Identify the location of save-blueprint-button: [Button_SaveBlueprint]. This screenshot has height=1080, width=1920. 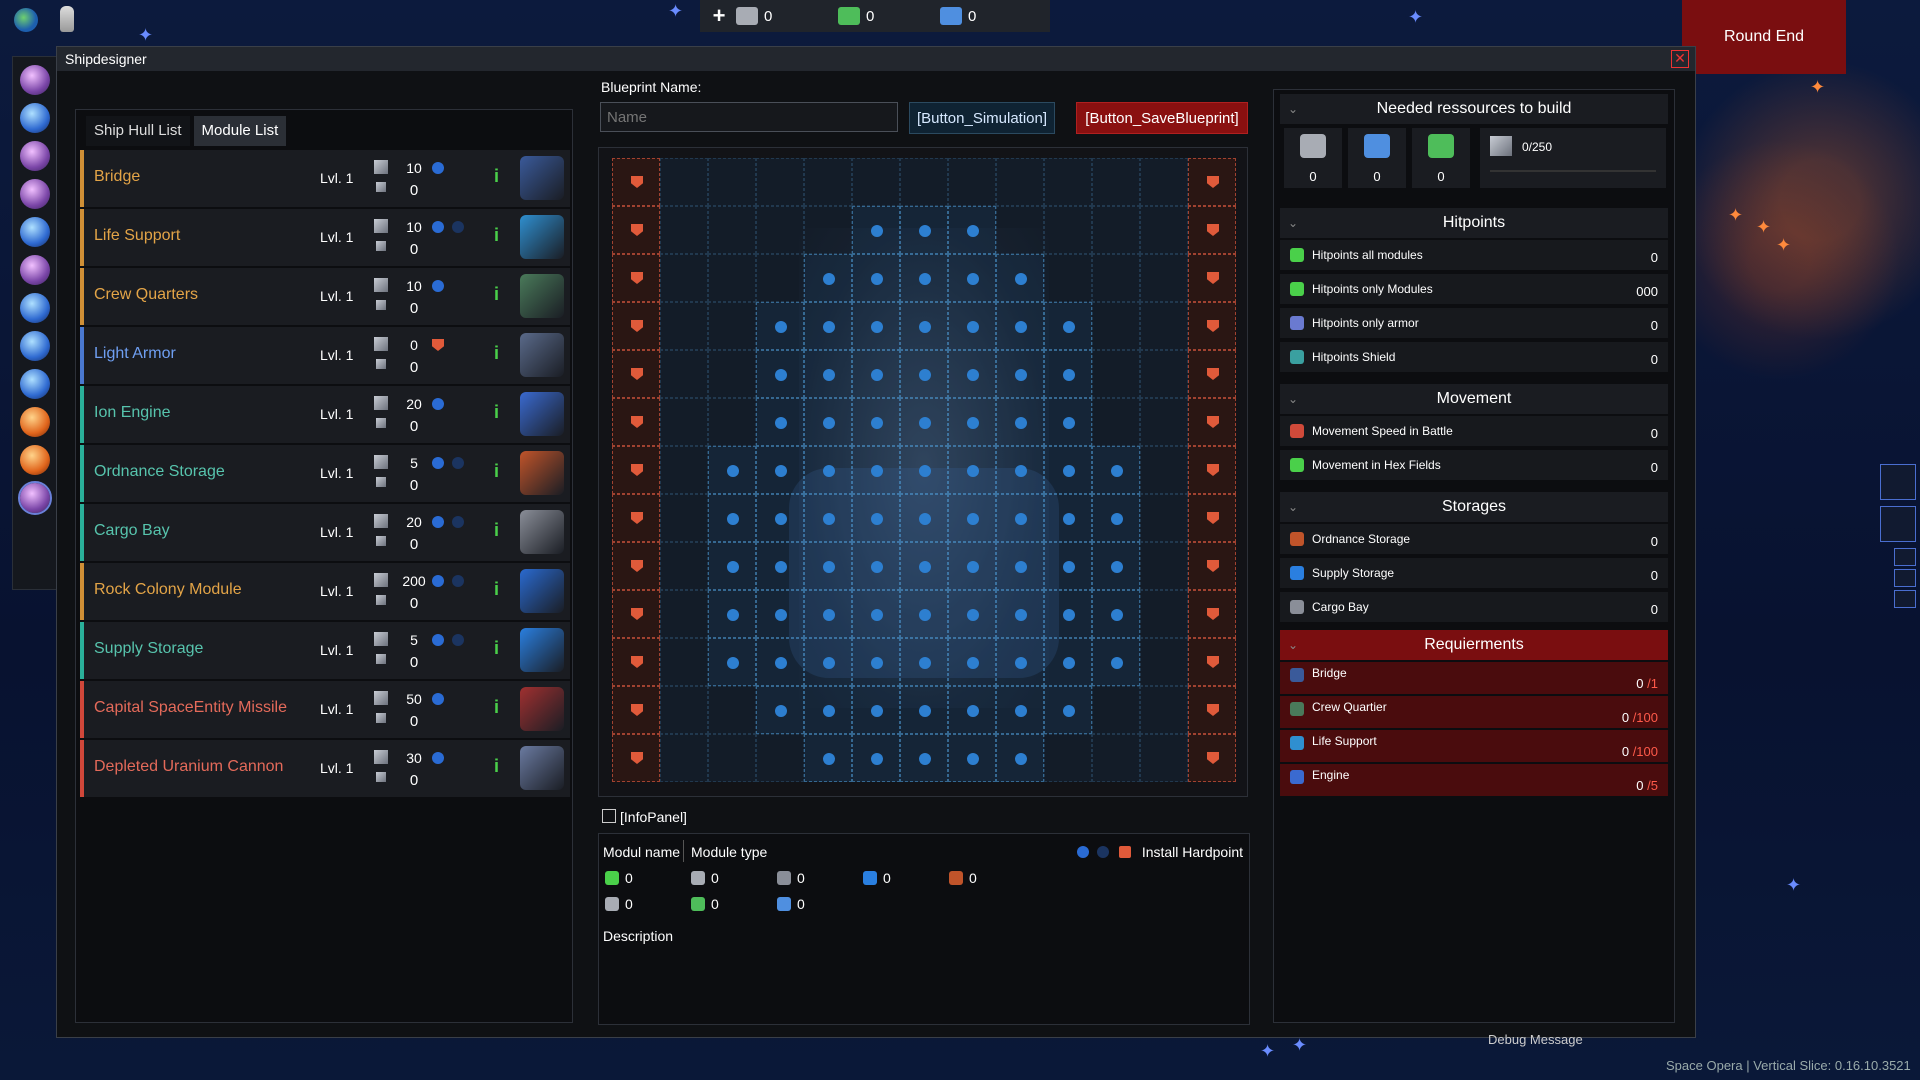
(1162, 118).